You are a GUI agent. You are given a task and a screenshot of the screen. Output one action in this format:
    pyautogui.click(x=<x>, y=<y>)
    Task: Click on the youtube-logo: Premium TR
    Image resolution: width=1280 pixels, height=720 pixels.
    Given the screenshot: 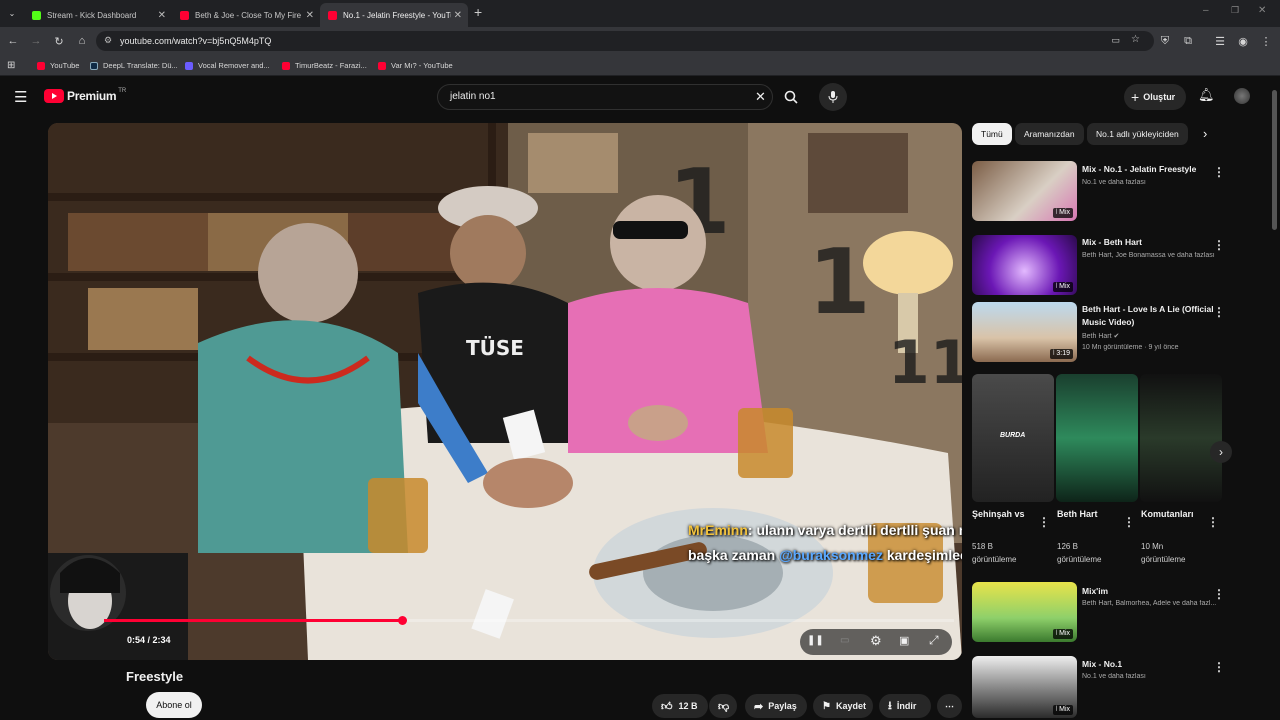 What is the action you would take?
    pyautogui.click(x=85, y=95)
    